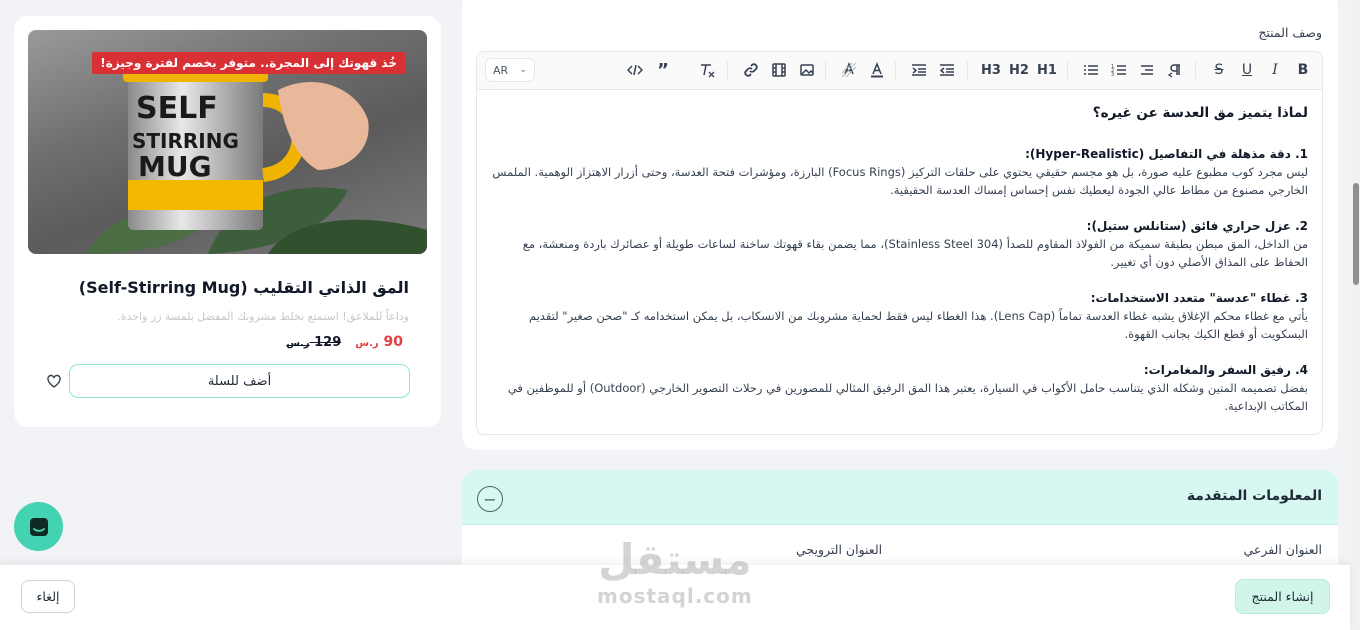  I want to click on page-scrollbar-track, so click(1355, 315).